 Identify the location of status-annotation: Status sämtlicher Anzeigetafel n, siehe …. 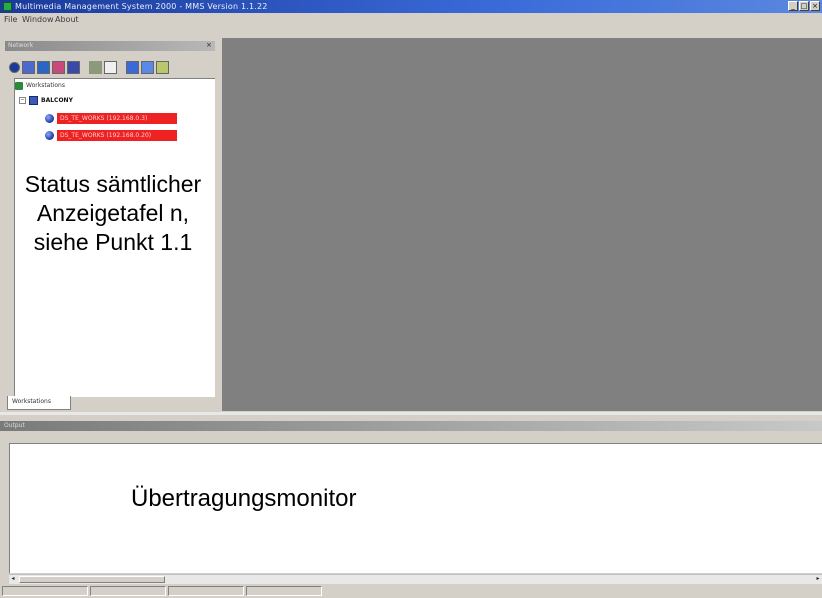
(113, 213).